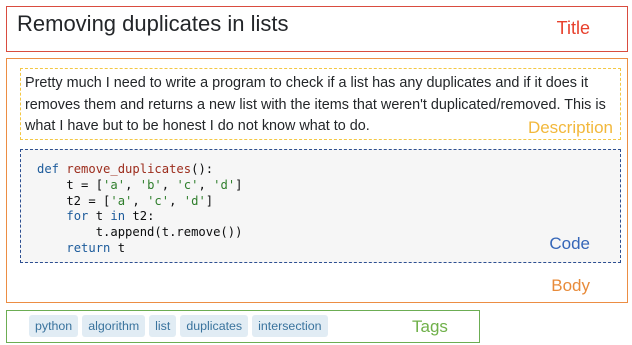 The image size is (632, 345). Describe the element at coordinates (163, 326) in the screenshot. I see `tag-list: list` at that location.